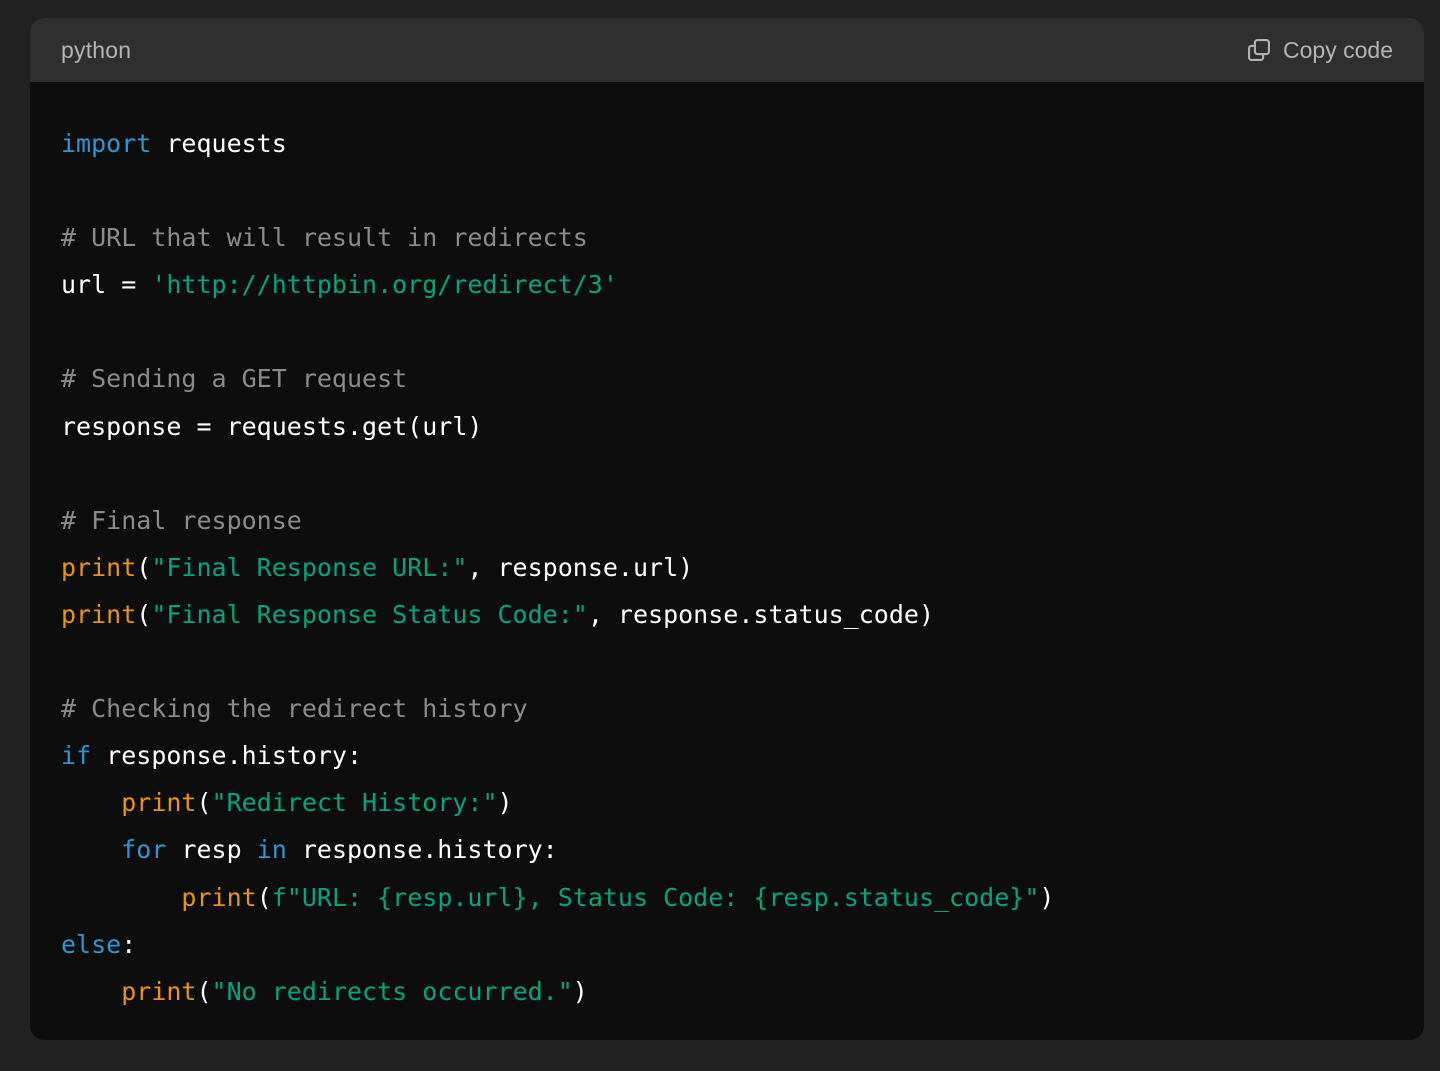 The image size is (1440, 1071). I want to click on copy-code-label: Copy code, so click(1338, 49).